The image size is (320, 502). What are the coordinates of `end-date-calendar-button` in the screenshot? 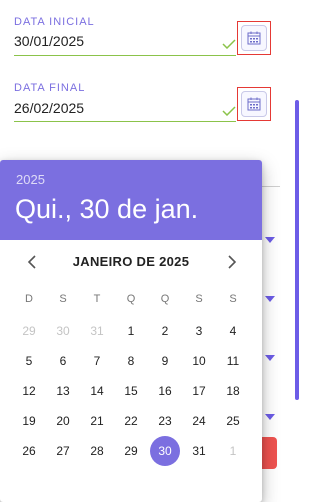 It's located at (254, 104).